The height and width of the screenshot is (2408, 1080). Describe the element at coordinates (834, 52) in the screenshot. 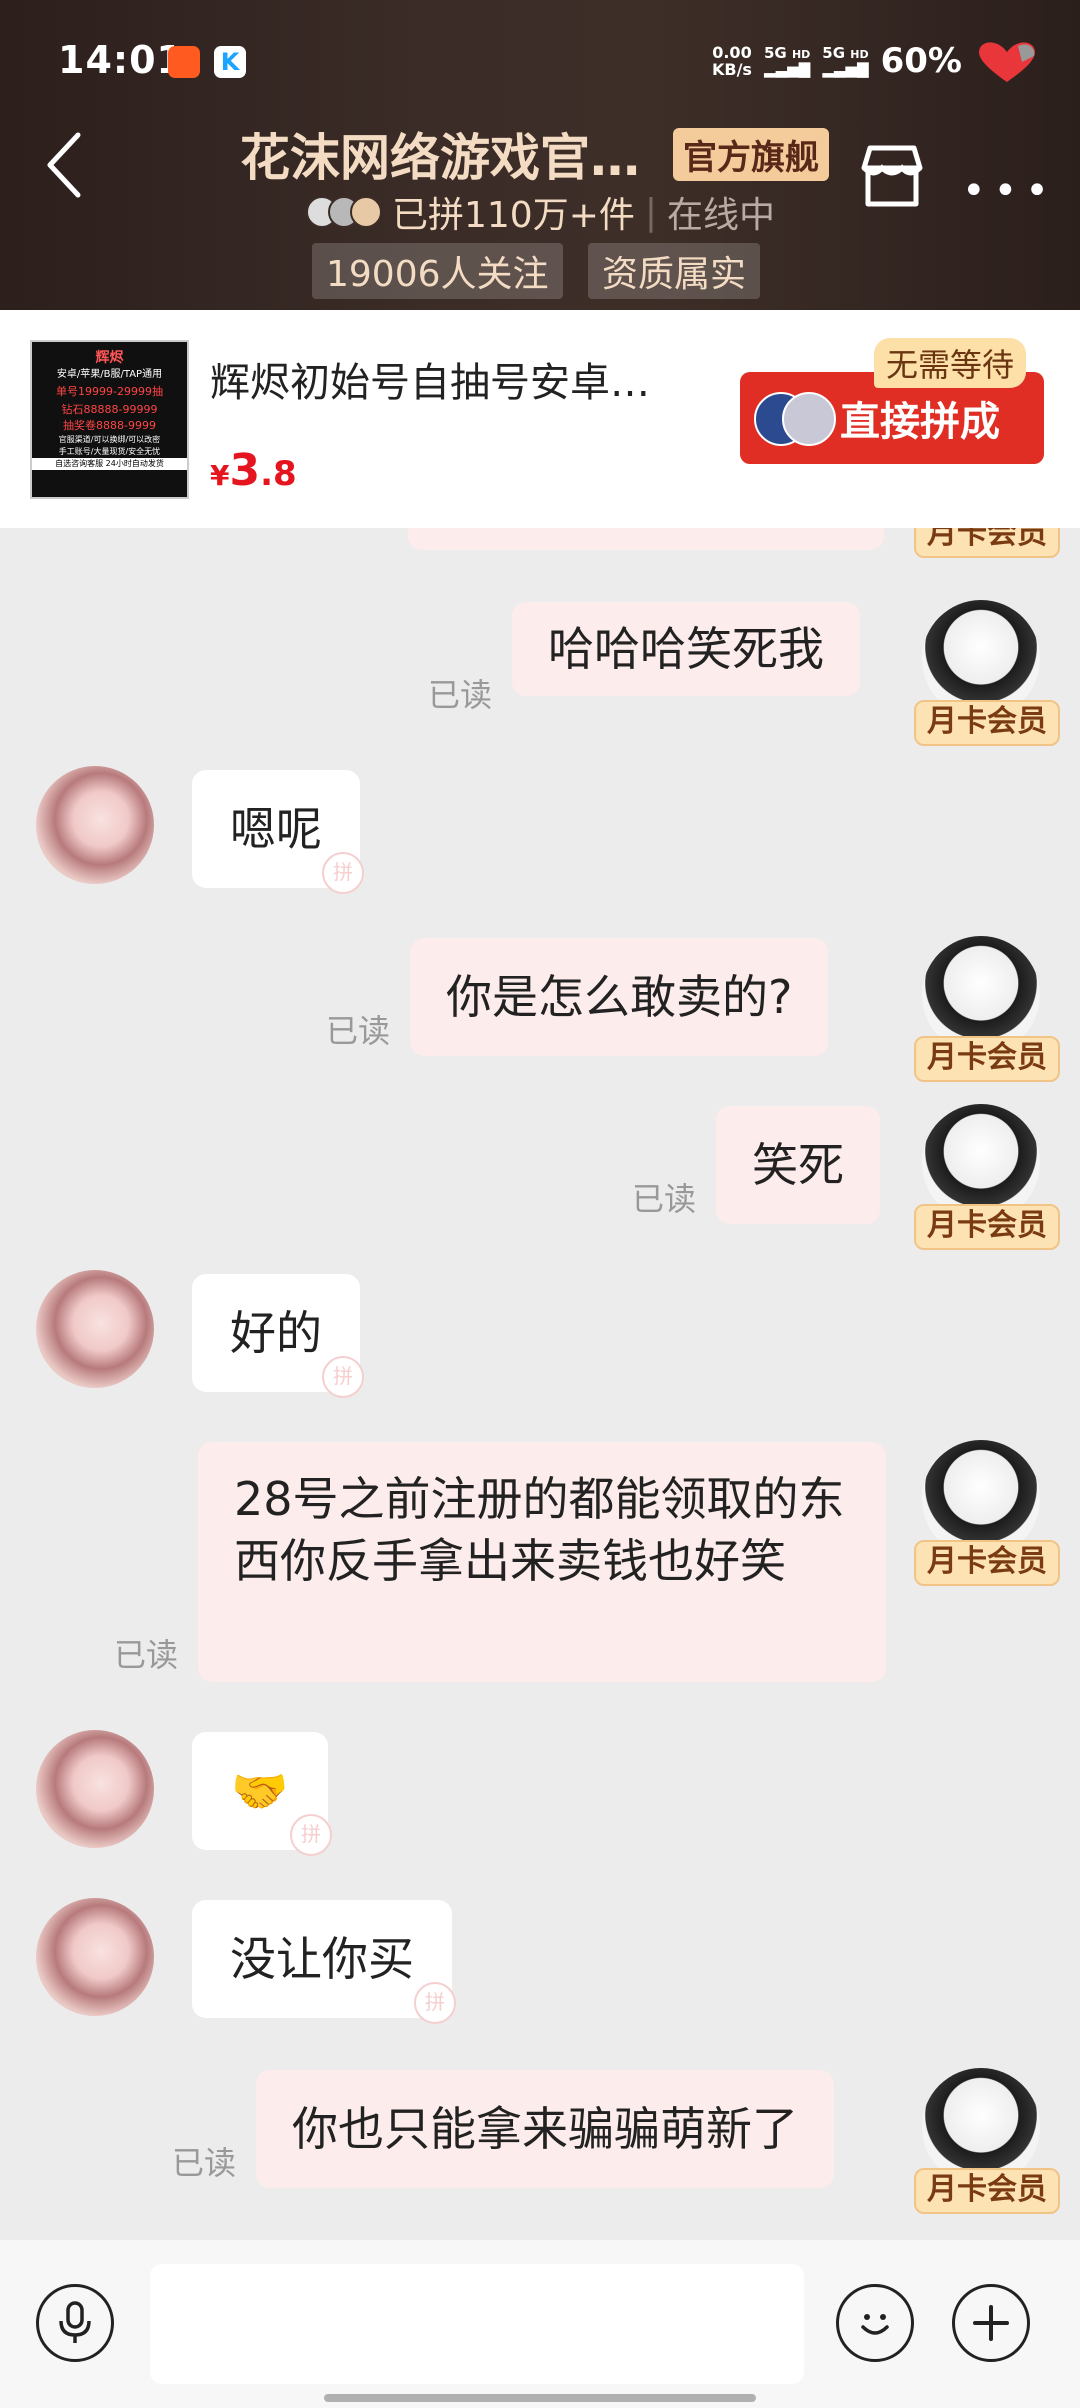

I see `signal-2-type: 5G` at that location.